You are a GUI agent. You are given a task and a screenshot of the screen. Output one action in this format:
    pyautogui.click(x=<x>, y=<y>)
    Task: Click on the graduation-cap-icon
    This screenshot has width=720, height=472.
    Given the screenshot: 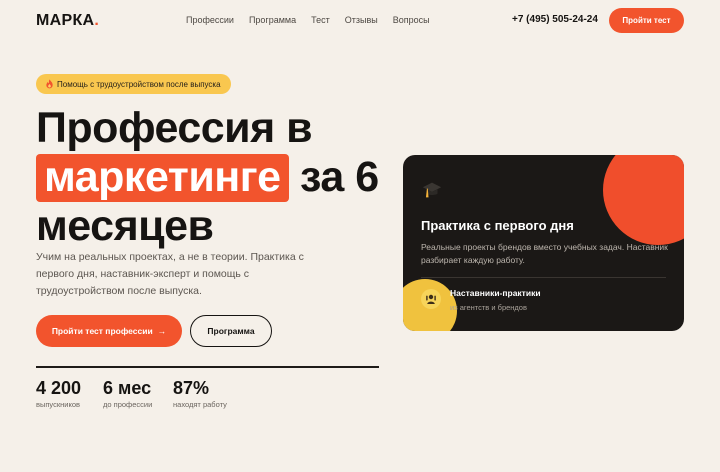 What is the action you would take?
    pyautogui.click(x=432, y=190)
    